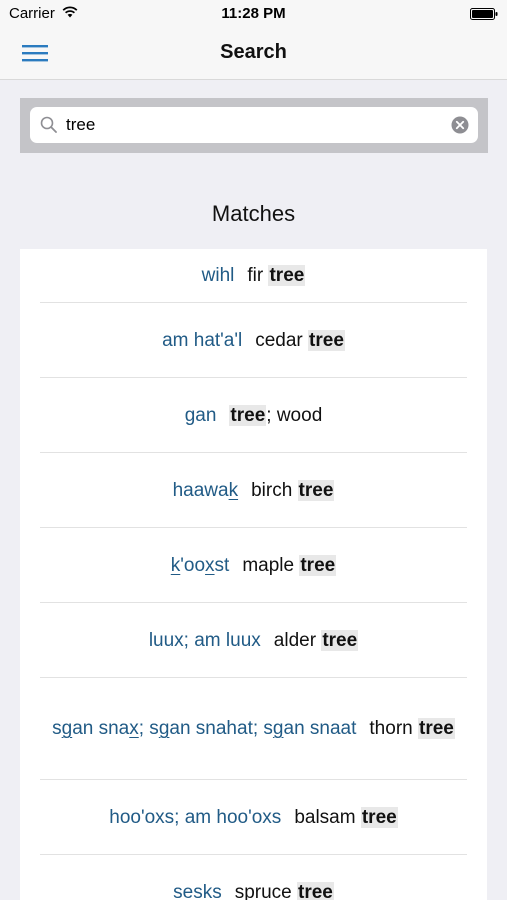 The height and width of the screenshot is (900, 507). What do you see at coordinates (282, 340) in the screenshot?
I see `definition-segment: cedar` at bounding box center [282, 340].